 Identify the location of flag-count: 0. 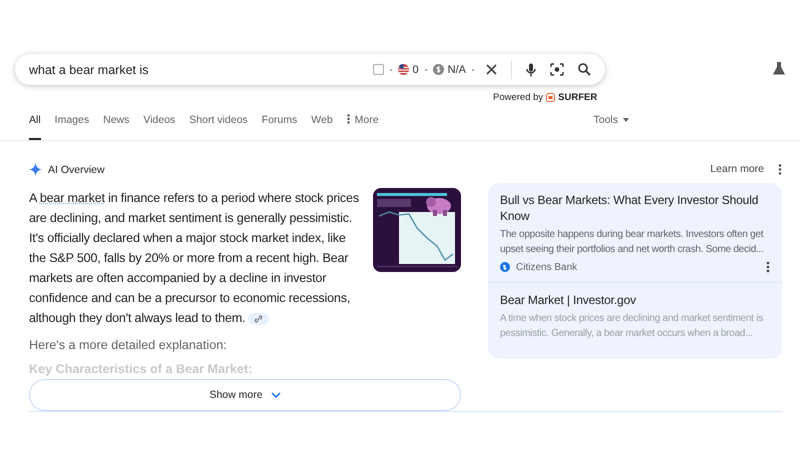
(415, 70).